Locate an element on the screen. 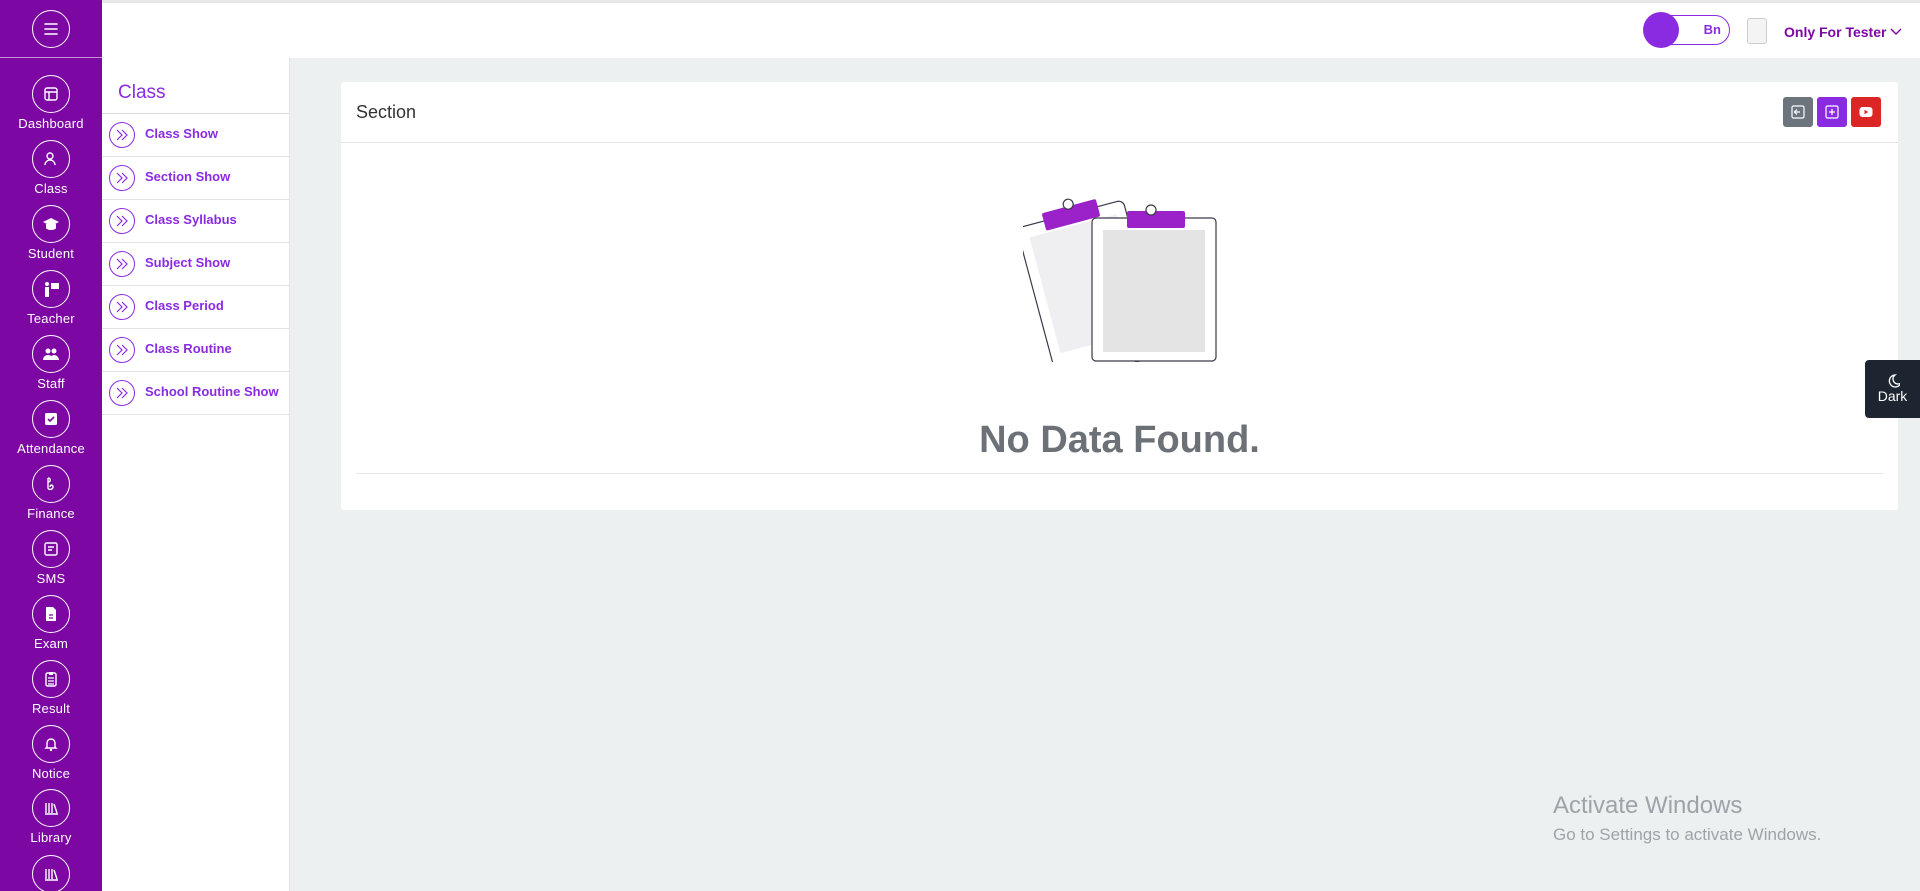  submenu-item-label: Class Syllabus is located at coordinates (191, 219).